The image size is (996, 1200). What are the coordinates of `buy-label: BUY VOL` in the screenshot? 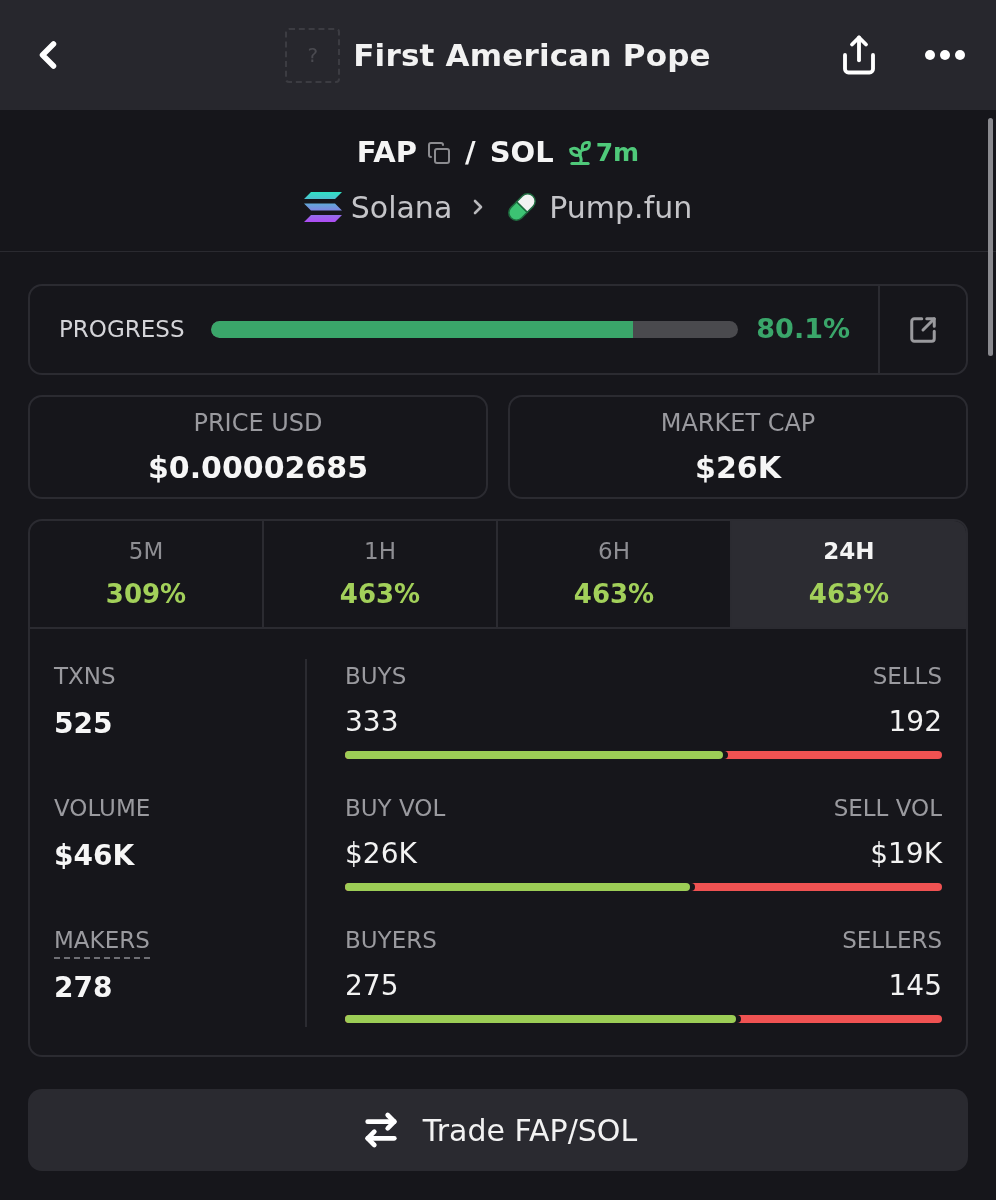 It's located at (395, 808).